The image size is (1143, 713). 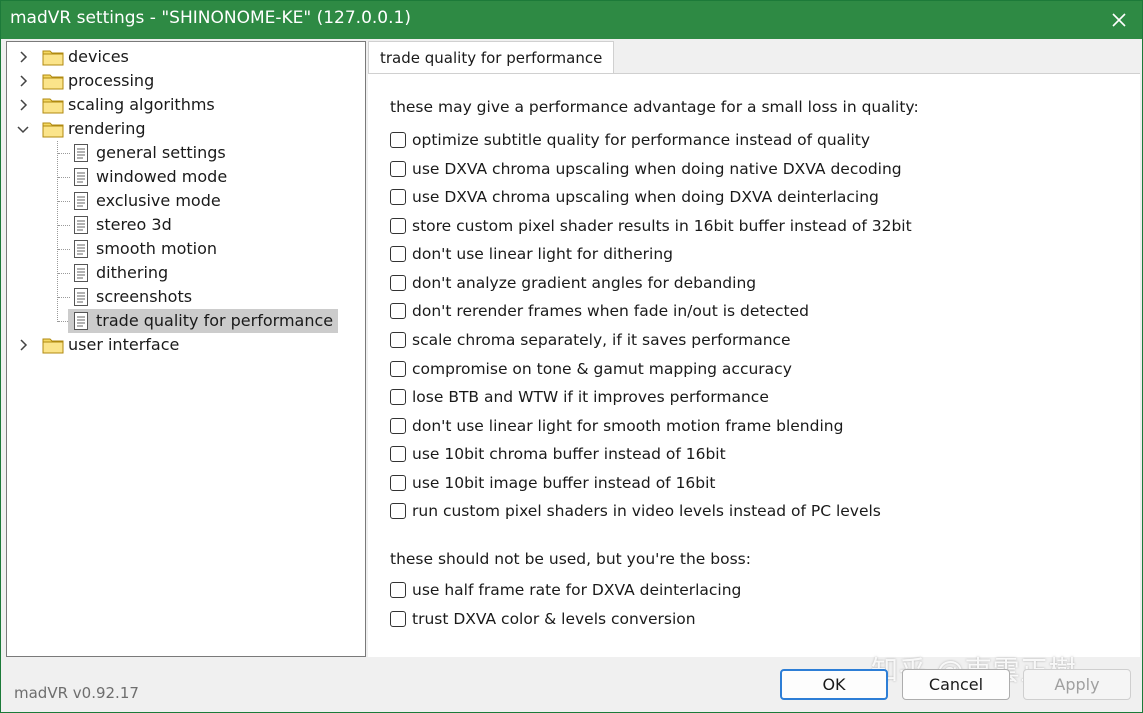 What do you see at coordinates (1119, 20) in the screenshot?
I see `close-button` at bounding box center [1119, 20].